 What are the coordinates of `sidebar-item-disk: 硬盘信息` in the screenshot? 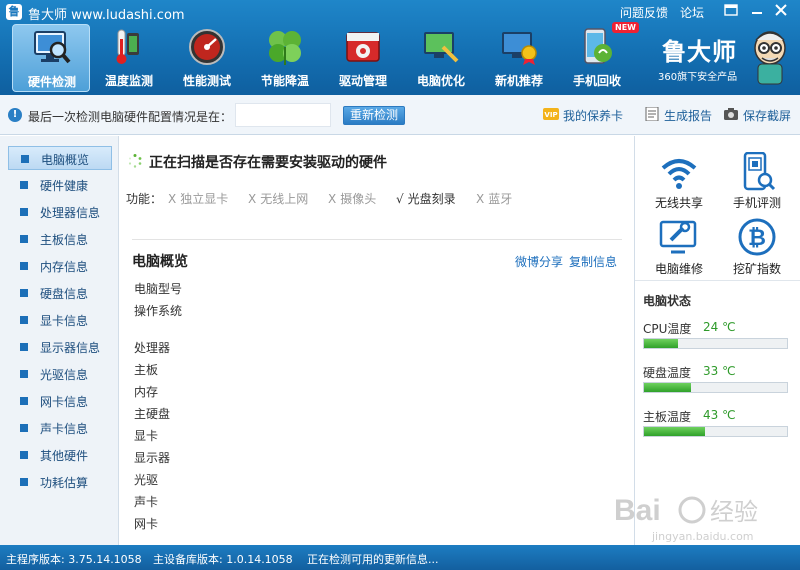 It's located at (60, 293).